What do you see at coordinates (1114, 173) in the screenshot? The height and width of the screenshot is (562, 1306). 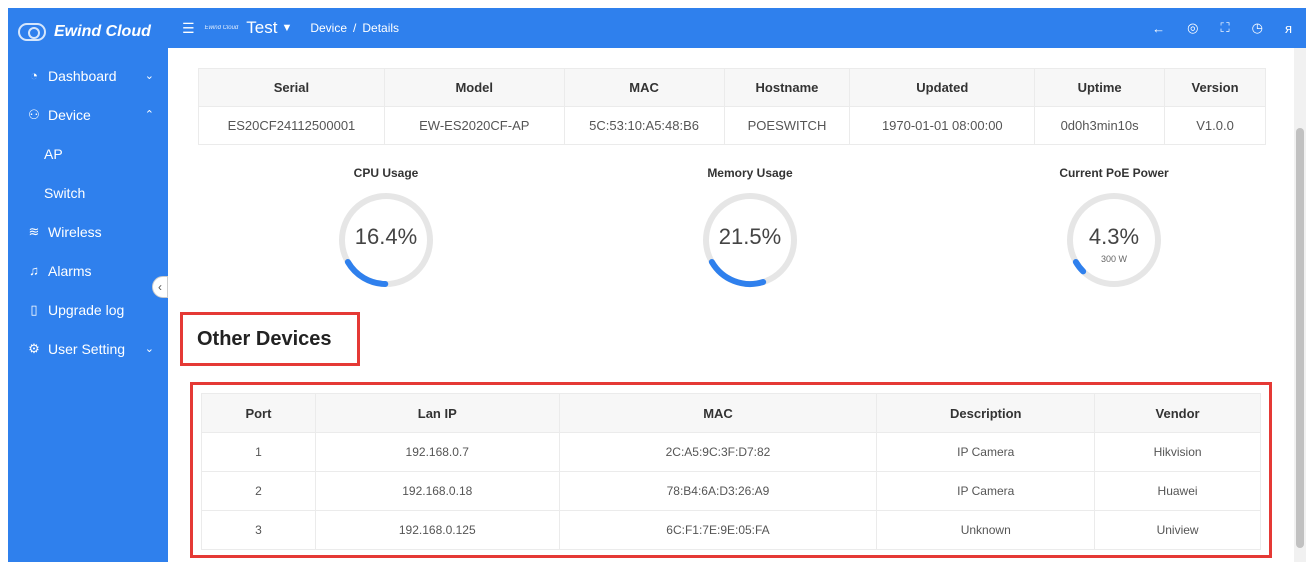 I see `gauge-title: Current PoE Power` at bounding box center [1114, 173].